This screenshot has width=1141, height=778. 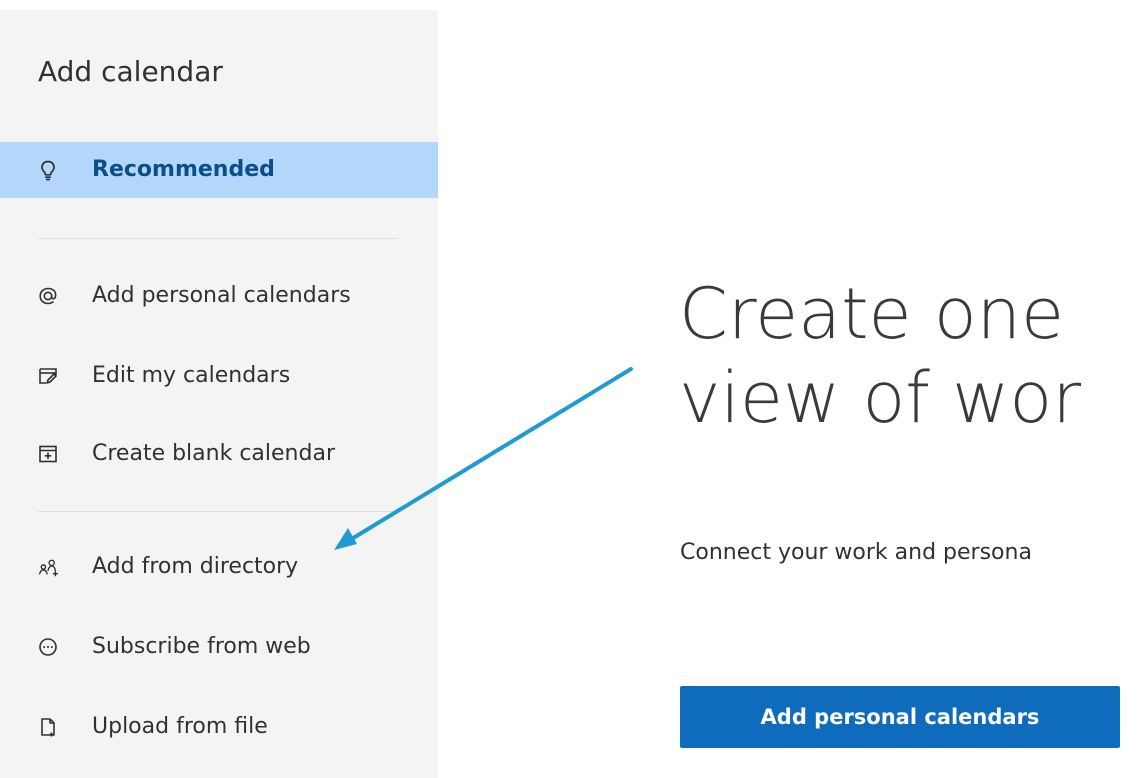 I want to click on add-calendar-icon, so click(x=48, y=454).